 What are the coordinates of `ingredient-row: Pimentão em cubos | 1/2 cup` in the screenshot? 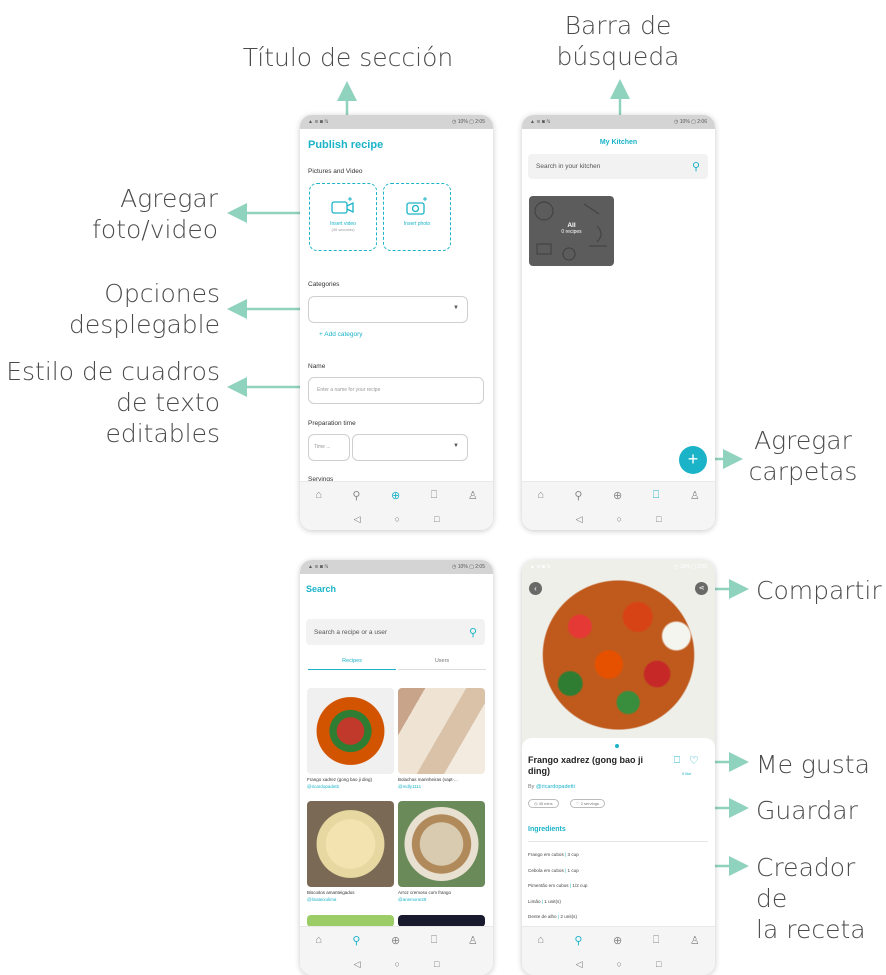 It's located at (558, 885).